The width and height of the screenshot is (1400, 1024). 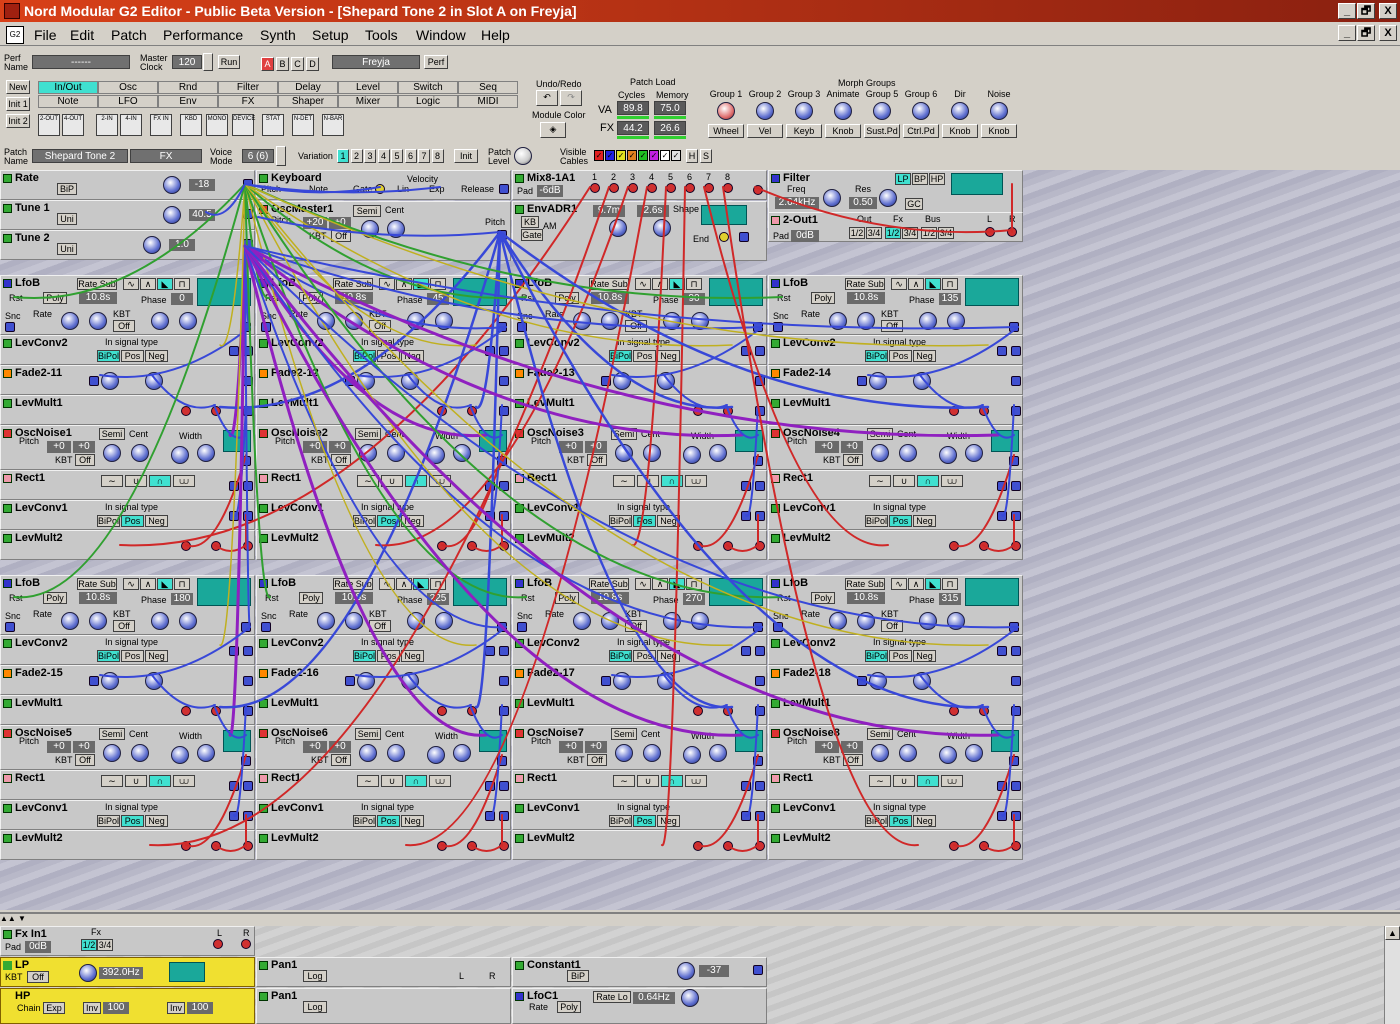 What do you see at coordinates (436, 62) in the screenshot?
I see `perf-button: Perf` at bounding box center [436, 62].